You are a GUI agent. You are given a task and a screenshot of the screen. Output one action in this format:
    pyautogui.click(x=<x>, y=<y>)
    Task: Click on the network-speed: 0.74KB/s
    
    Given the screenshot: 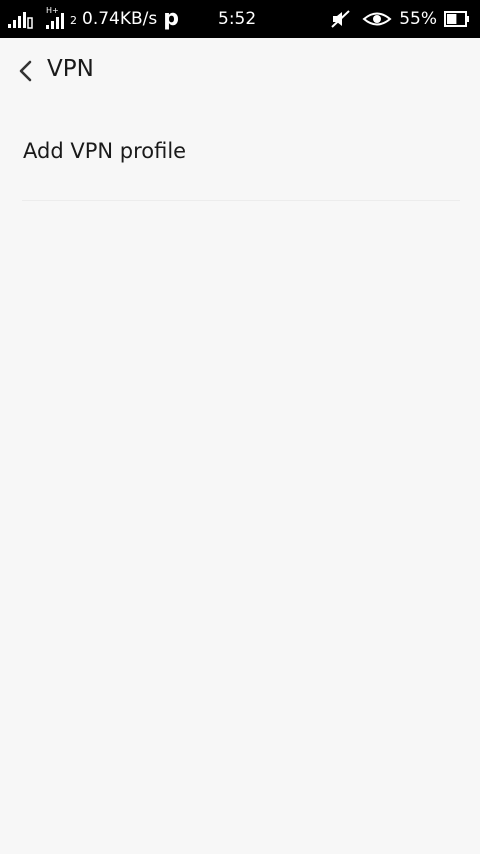 What is the action you would take?
    pyautogui.click(x=120, y=19)
    